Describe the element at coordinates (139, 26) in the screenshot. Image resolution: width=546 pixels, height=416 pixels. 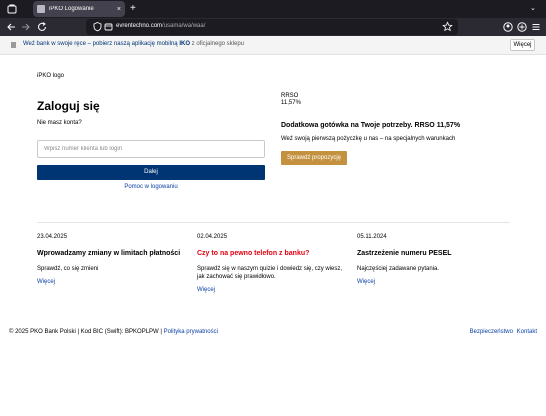
I see `url-domain: evrentechno.com` at that location.